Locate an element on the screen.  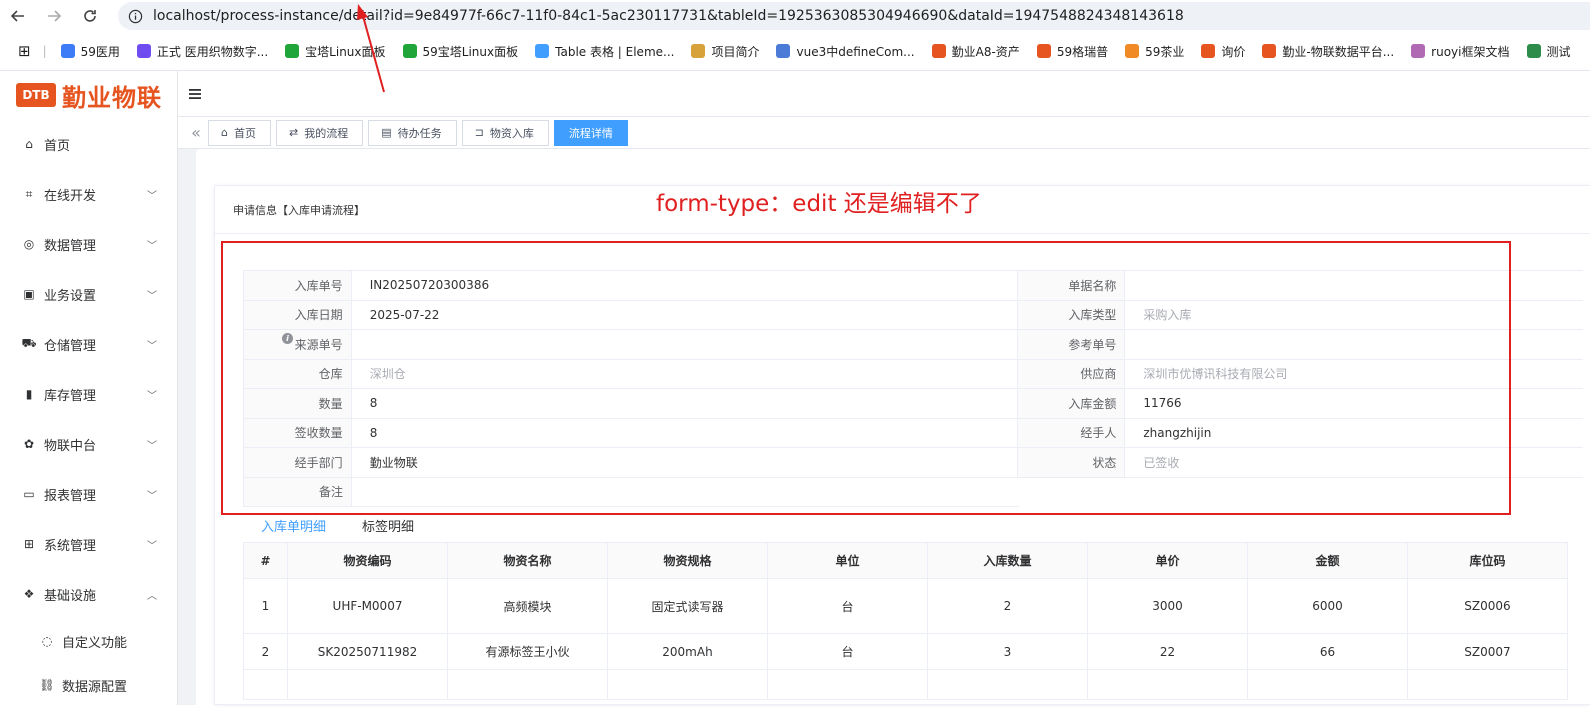
forward-button is located at coordinates (54, 16).